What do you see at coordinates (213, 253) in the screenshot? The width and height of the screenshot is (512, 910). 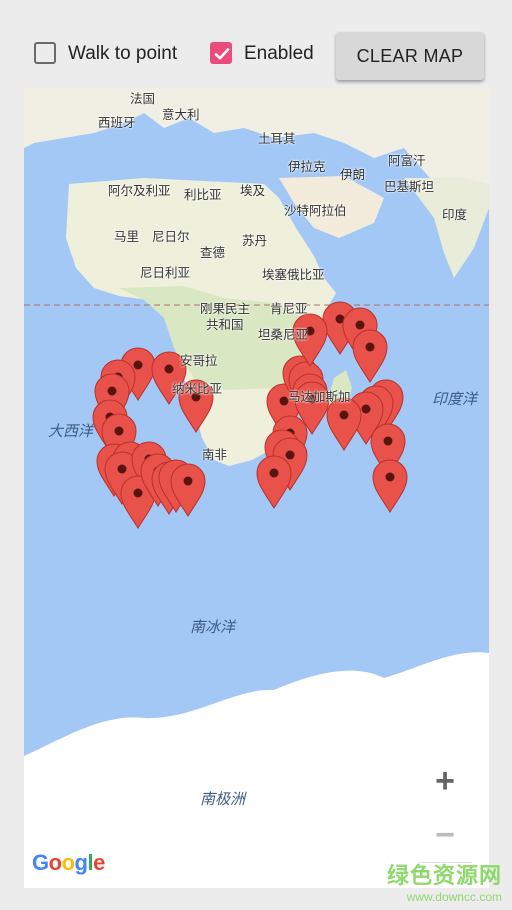 I see `label-chad: 查德` at bounding box center [213, 253].